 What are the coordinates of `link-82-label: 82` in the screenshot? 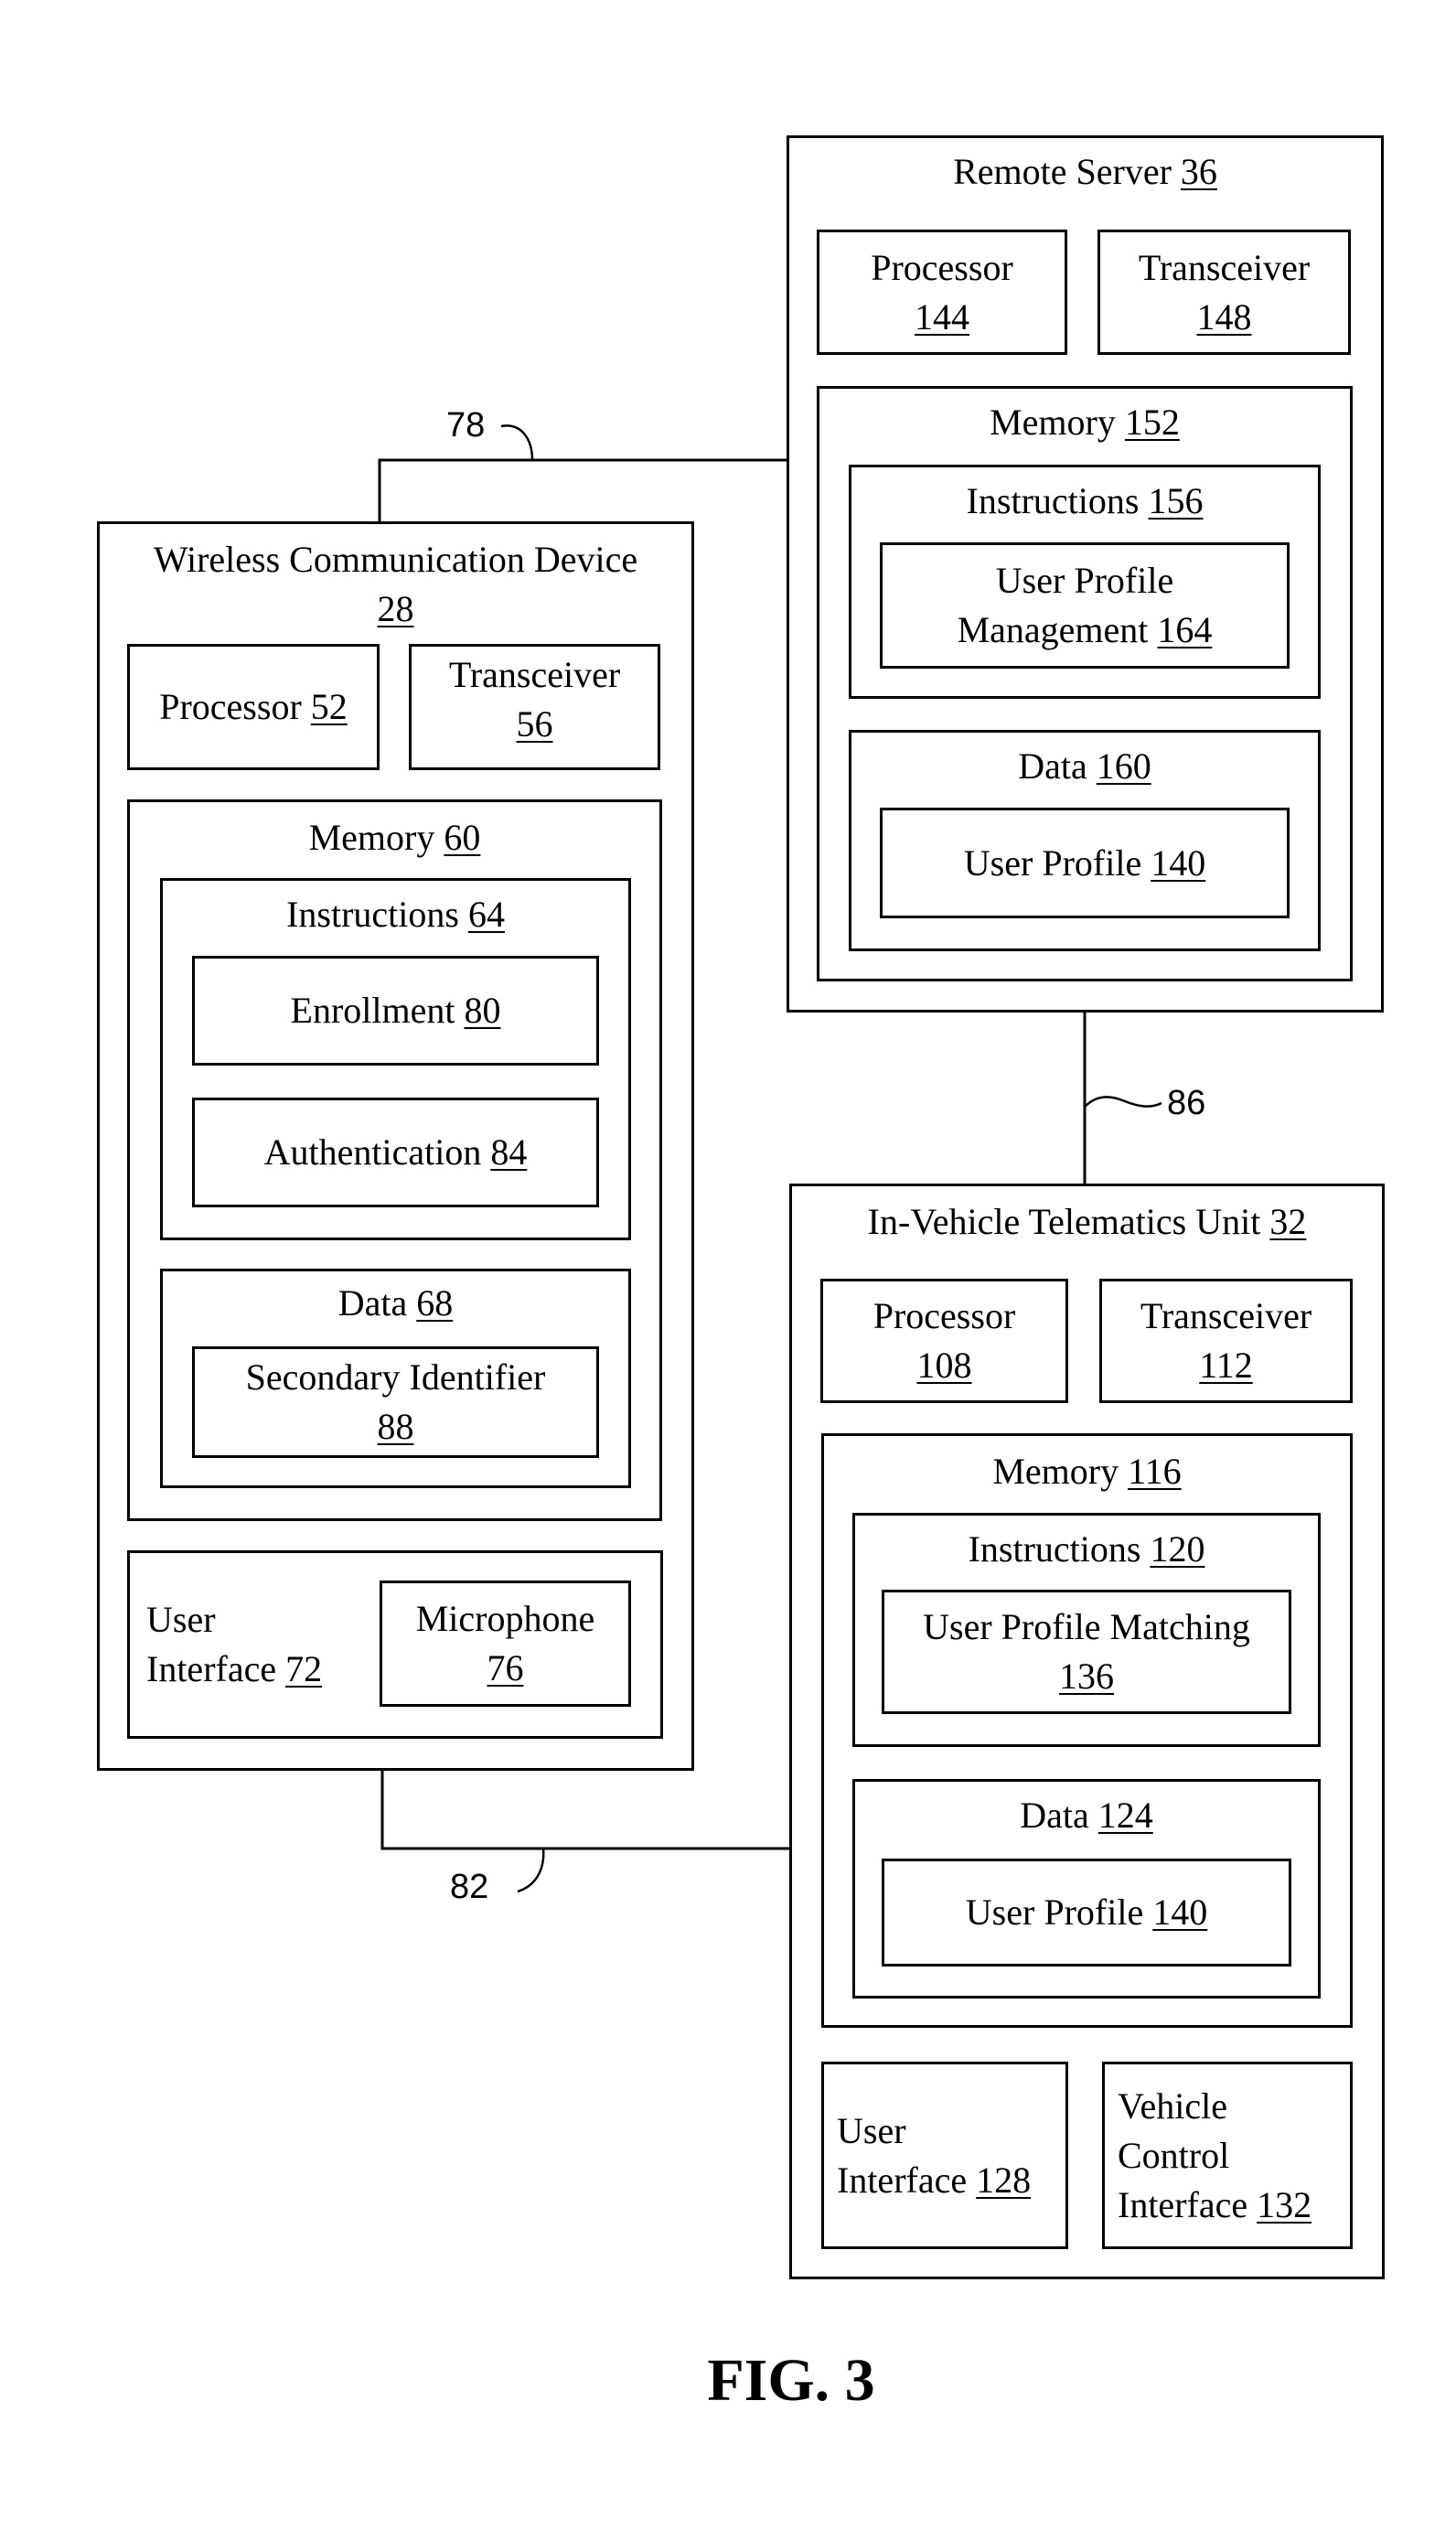 It's located at (469, 1887).